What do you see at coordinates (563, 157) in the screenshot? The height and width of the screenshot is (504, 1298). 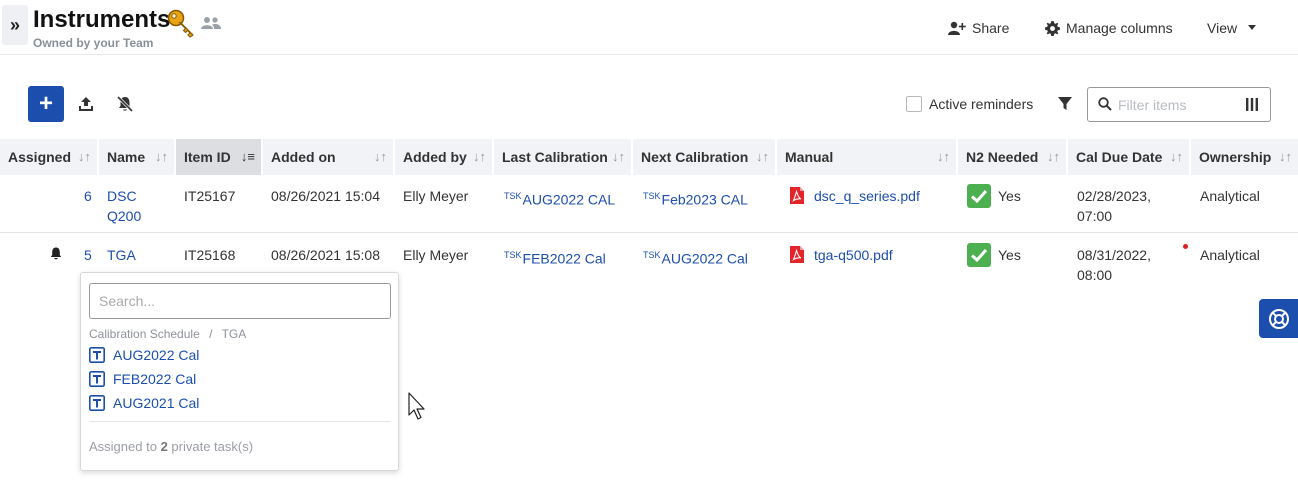 I see `column-header-last-calibration: Last Calibration ↓↑` at bounding box center [563, 157].